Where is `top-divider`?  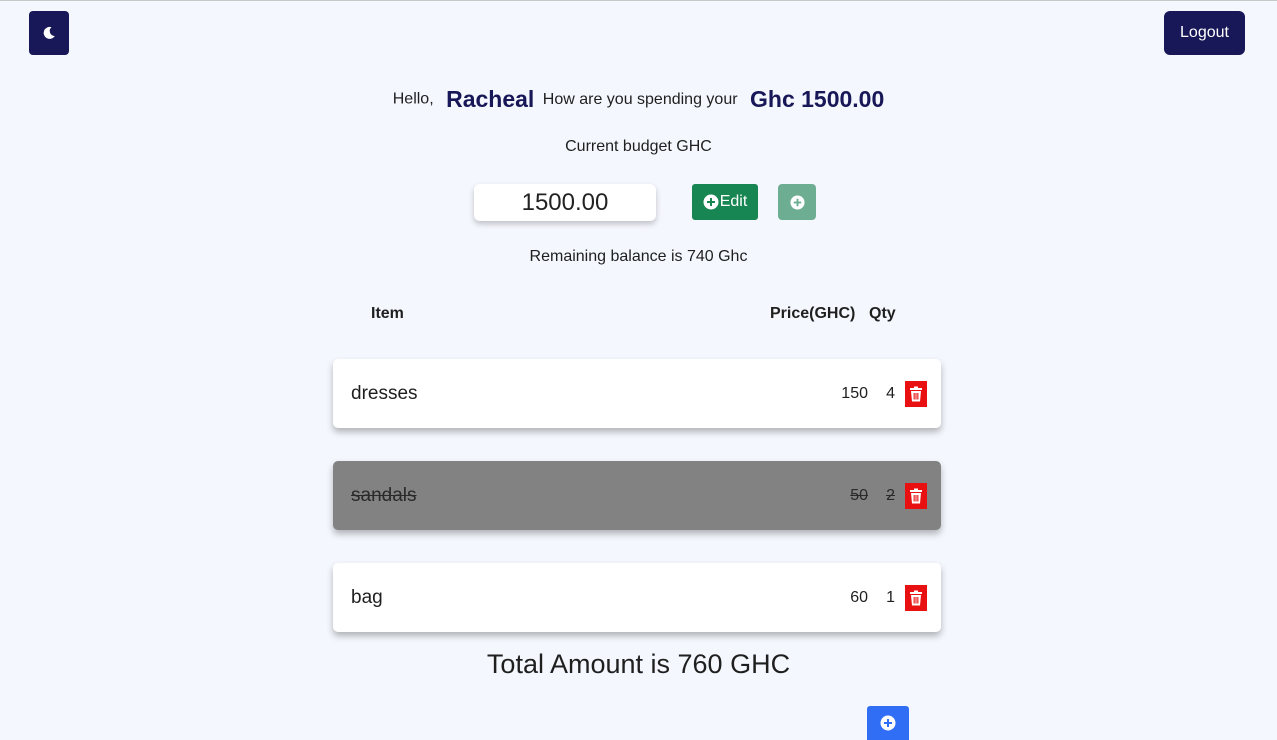 top-divider is located at coordinates (638, 0).